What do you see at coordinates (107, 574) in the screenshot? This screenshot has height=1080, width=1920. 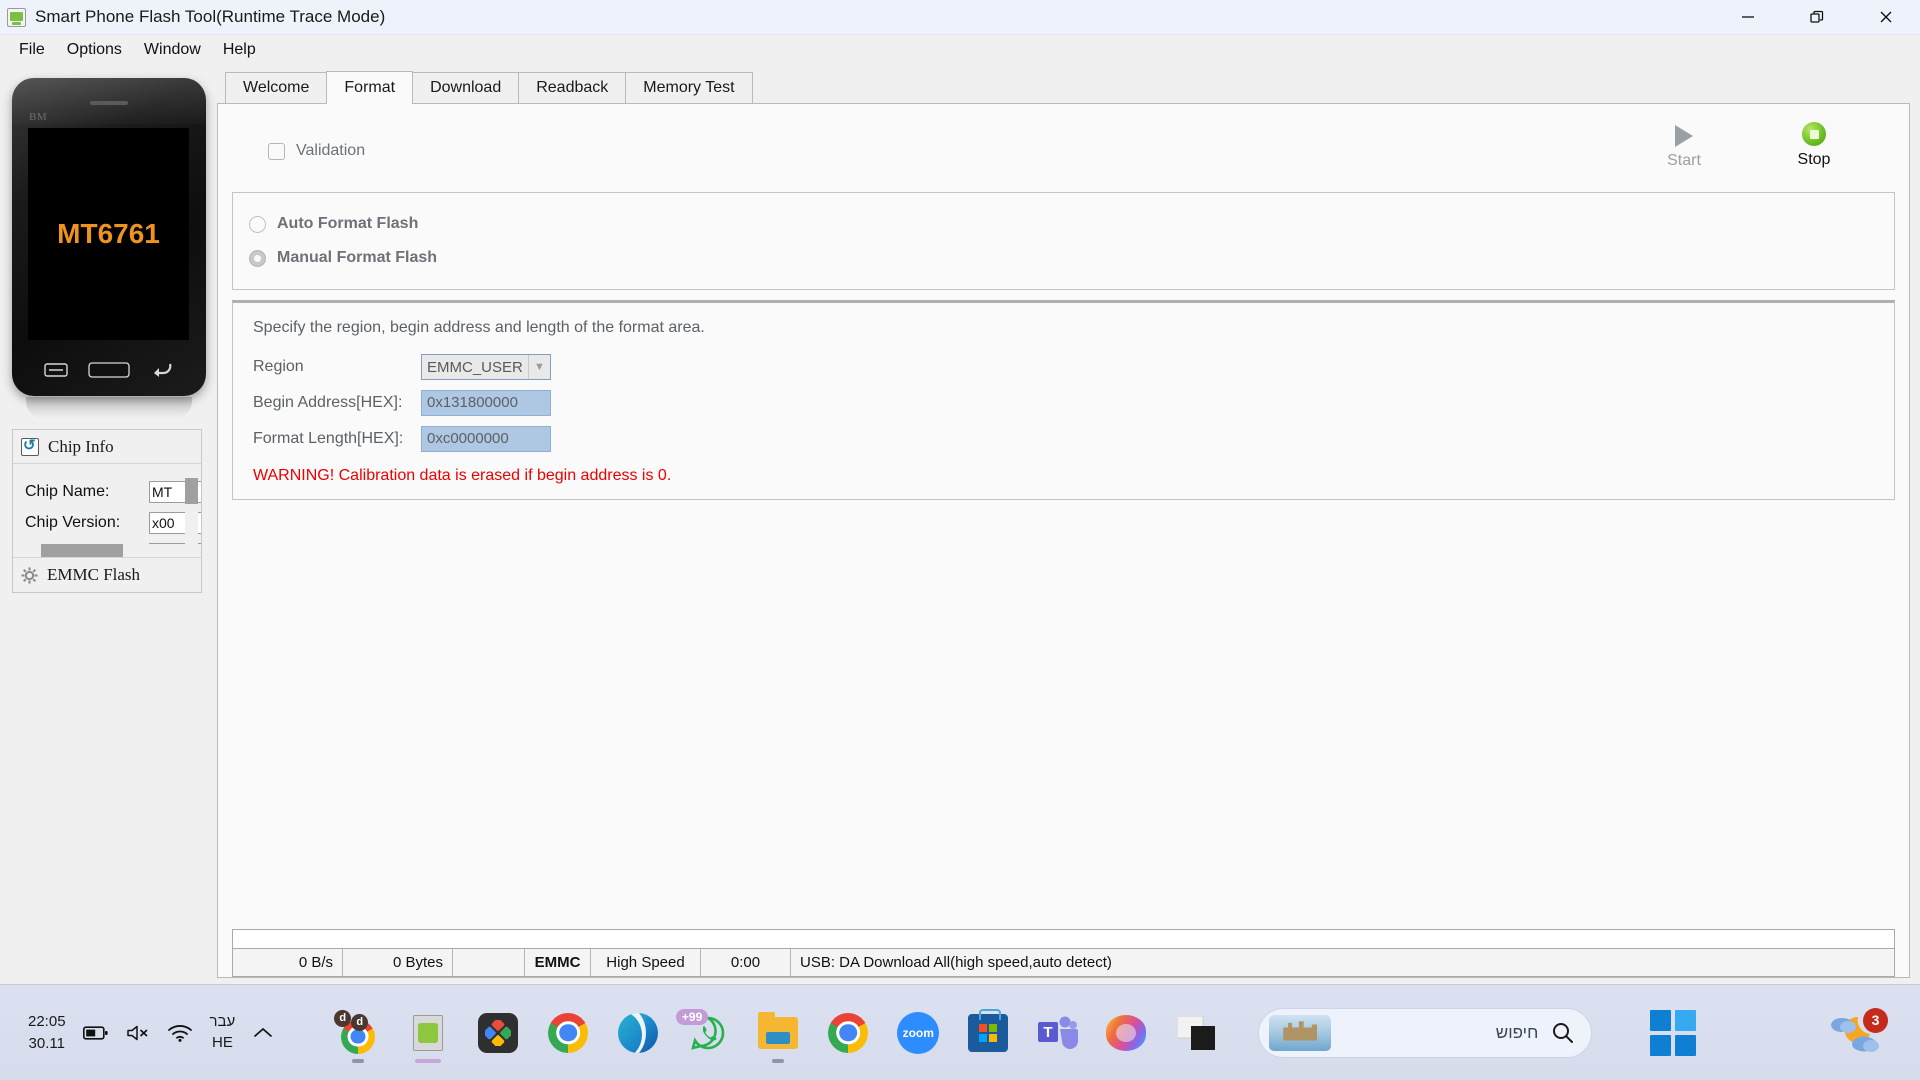 I see `emmc-flash-section: EMMC Flash` at bounding box center [107, 574].